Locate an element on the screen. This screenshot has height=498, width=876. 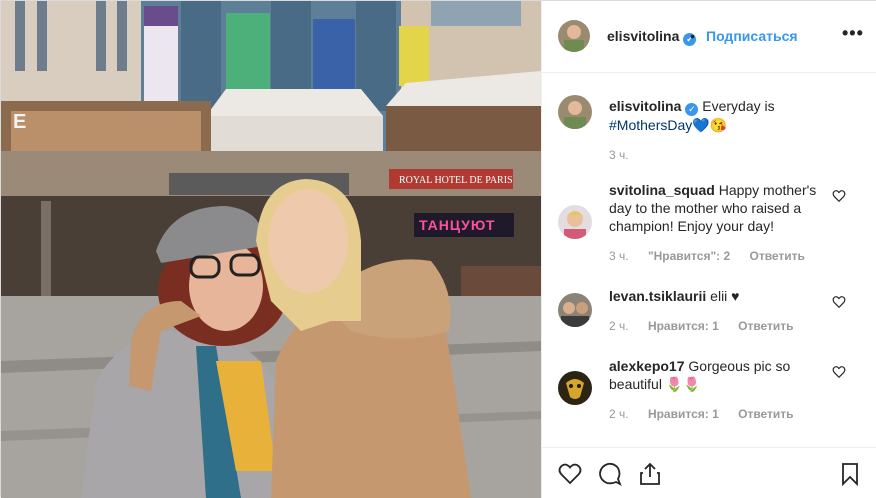
comment-text: levan.tsiklaurii elii ♥ is located at coordinates (719, 296).